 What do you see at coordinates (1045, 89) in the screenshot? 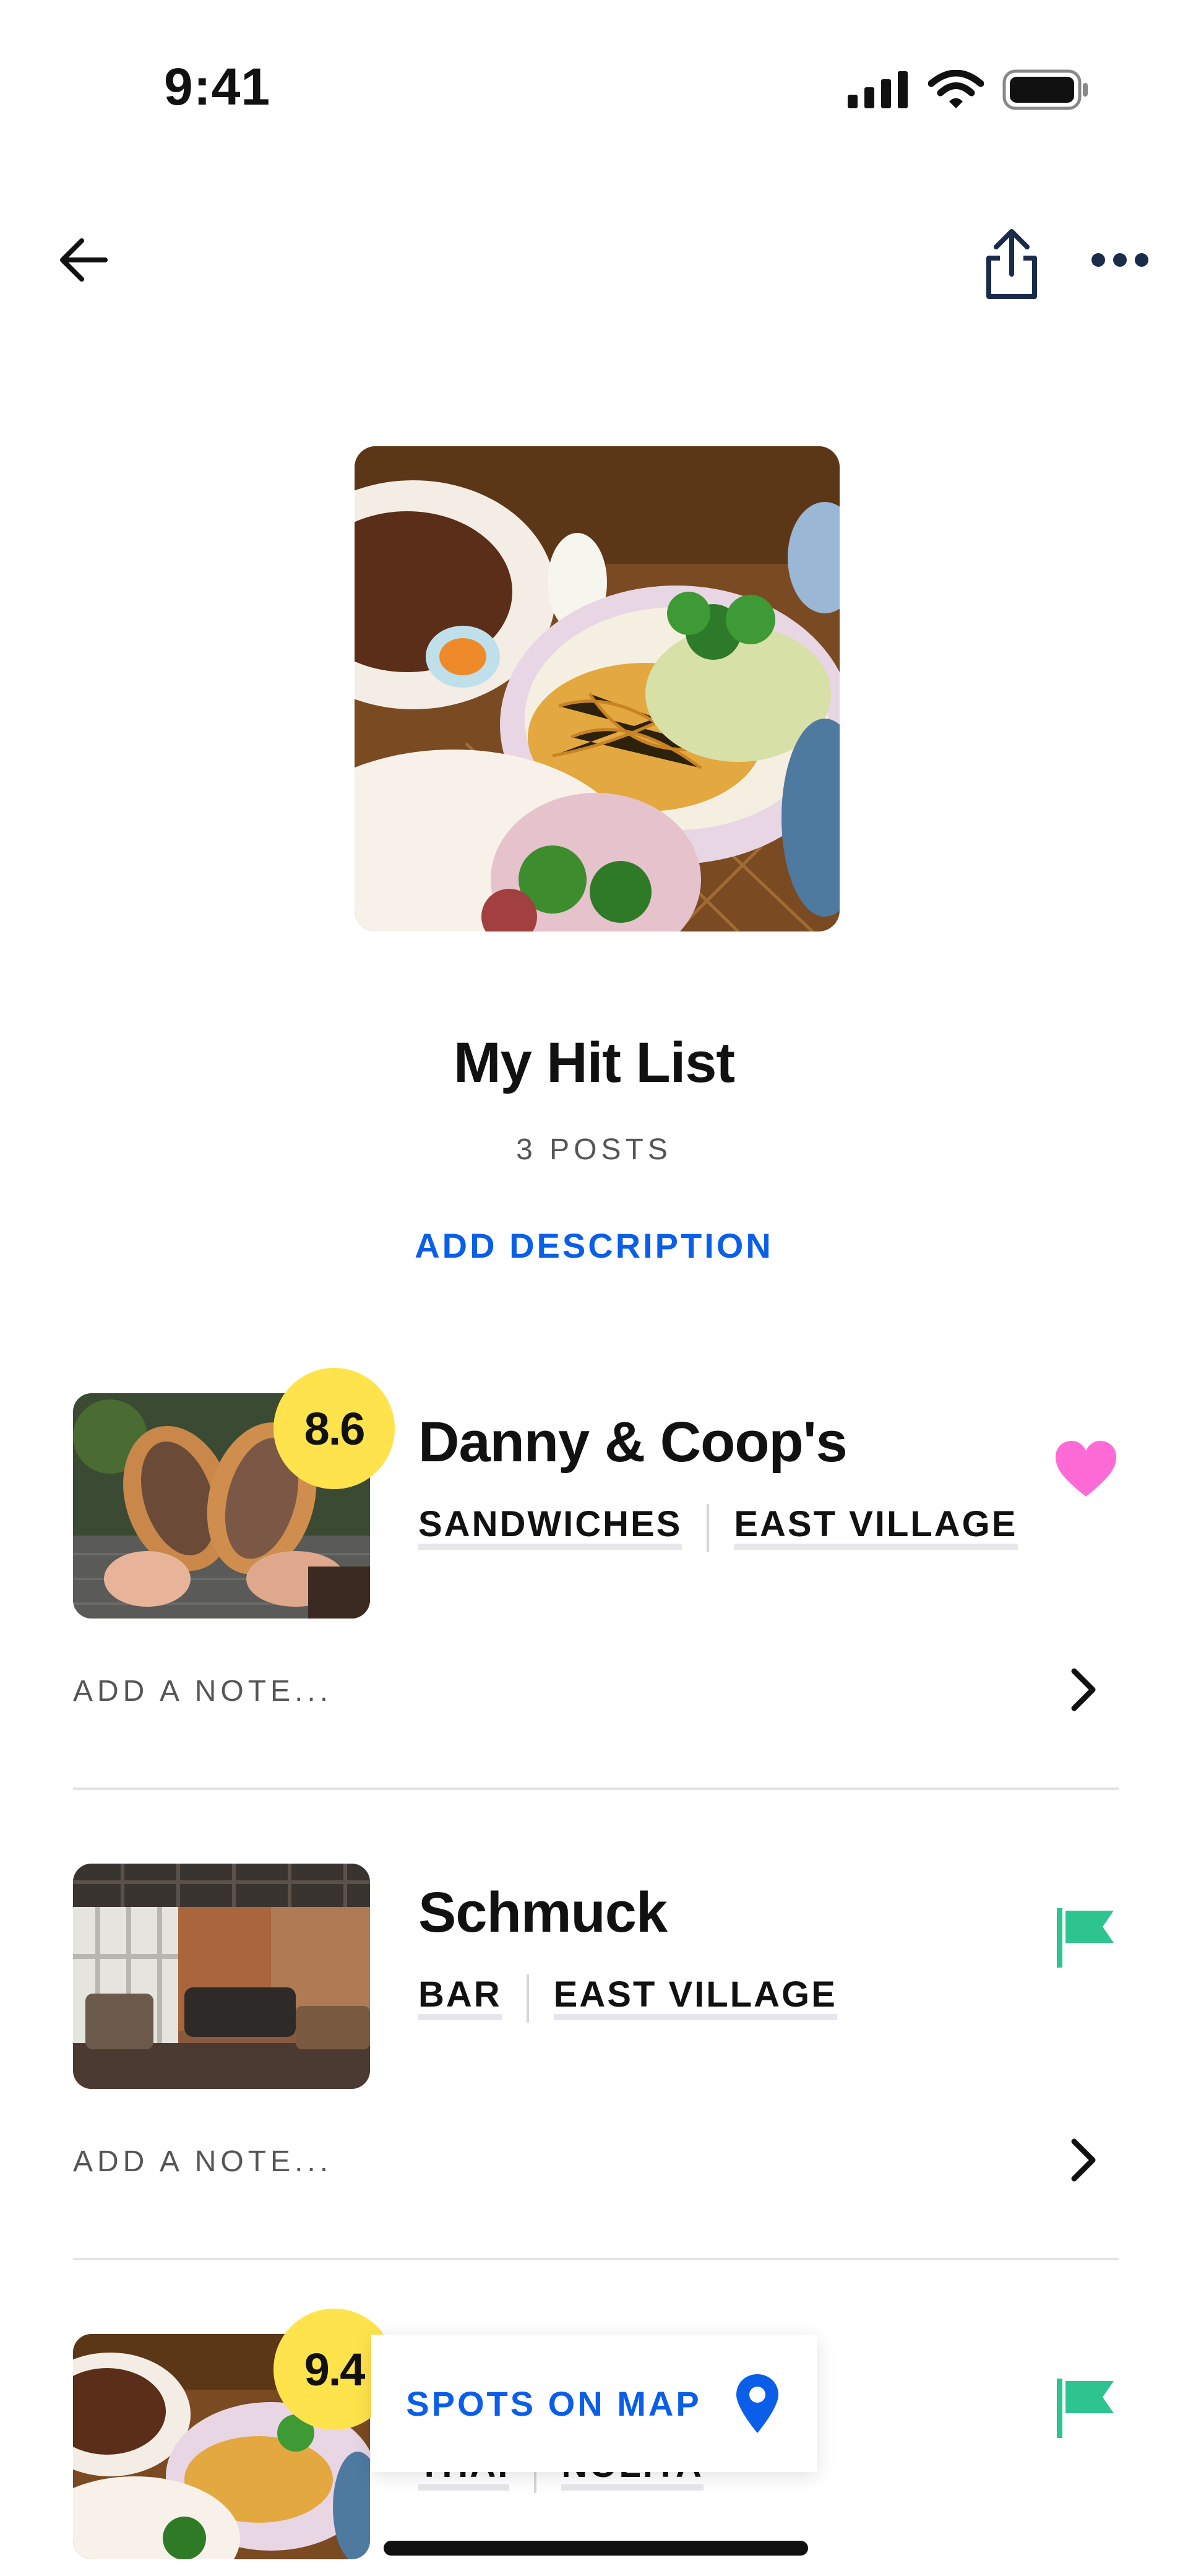
I see `battery-icon` at bounding box center [1045, 89].